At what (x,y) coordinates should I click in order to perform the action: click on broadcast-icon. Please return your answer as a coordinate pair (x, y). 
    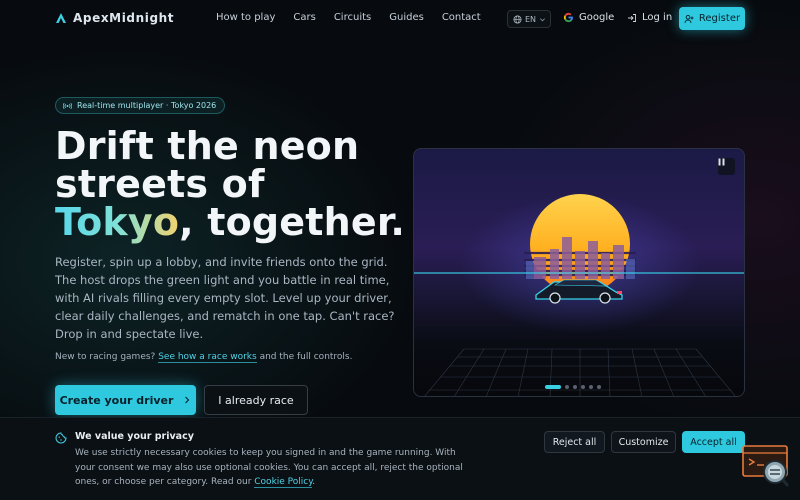
    Looking at the image, I should click on (67, 105).